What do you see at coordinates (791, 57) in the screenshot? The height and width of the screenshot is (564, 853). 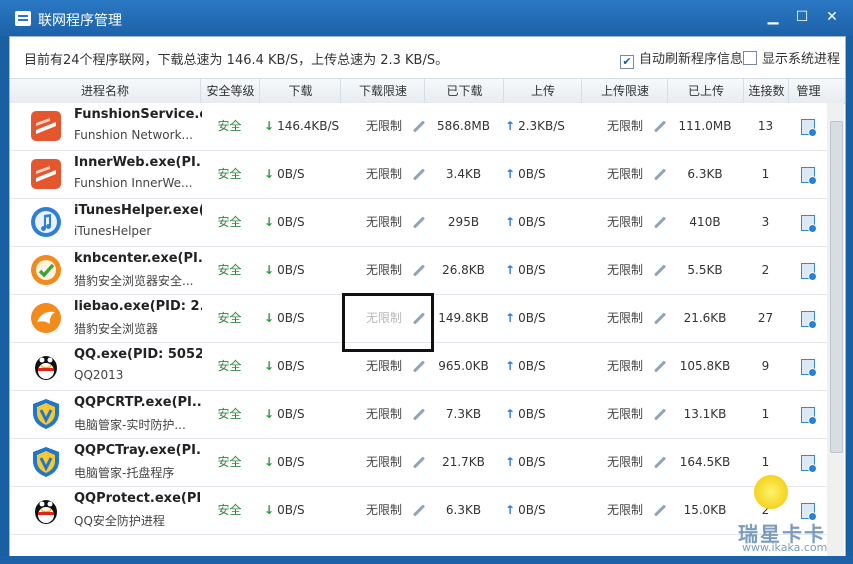 I see `show-system-option: 显示系统进程` at bounding box center [791, 57].